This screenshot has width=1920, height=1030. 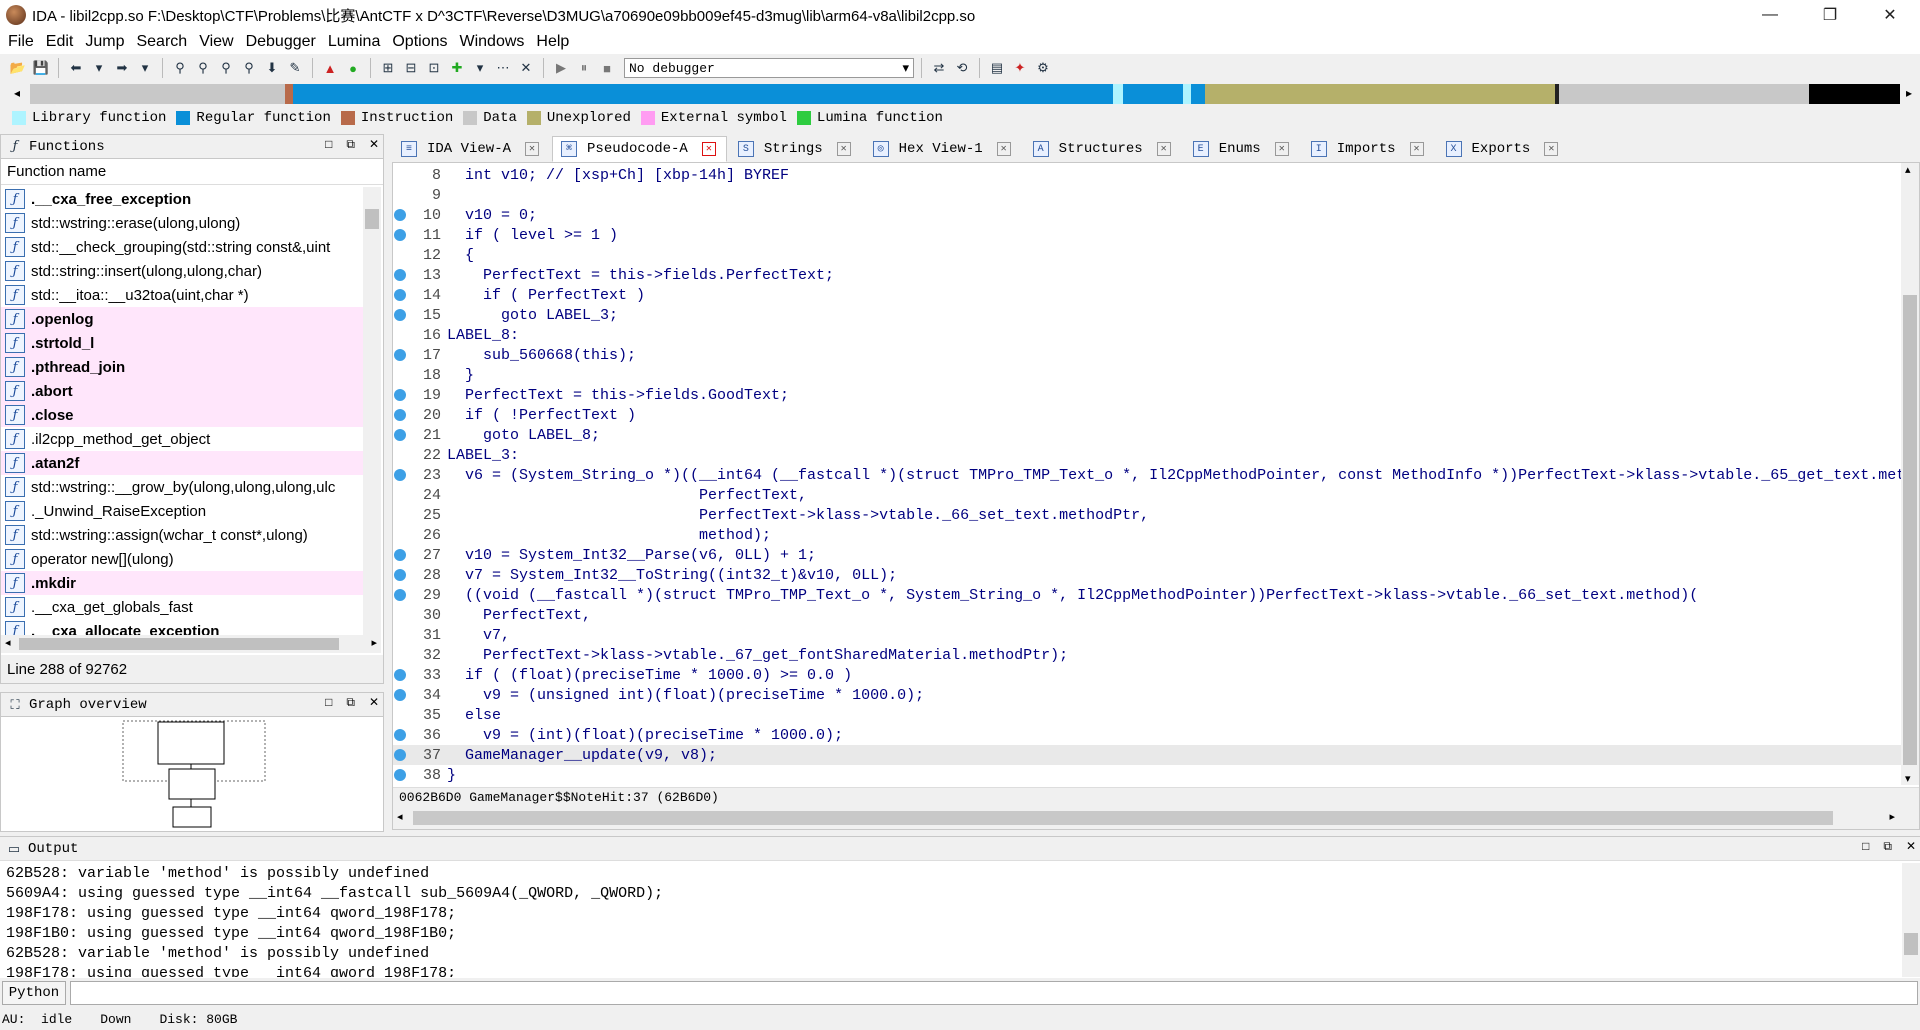 I want to click on nav-right-arrow-icon: ▸, so click(x=1909, y=93).